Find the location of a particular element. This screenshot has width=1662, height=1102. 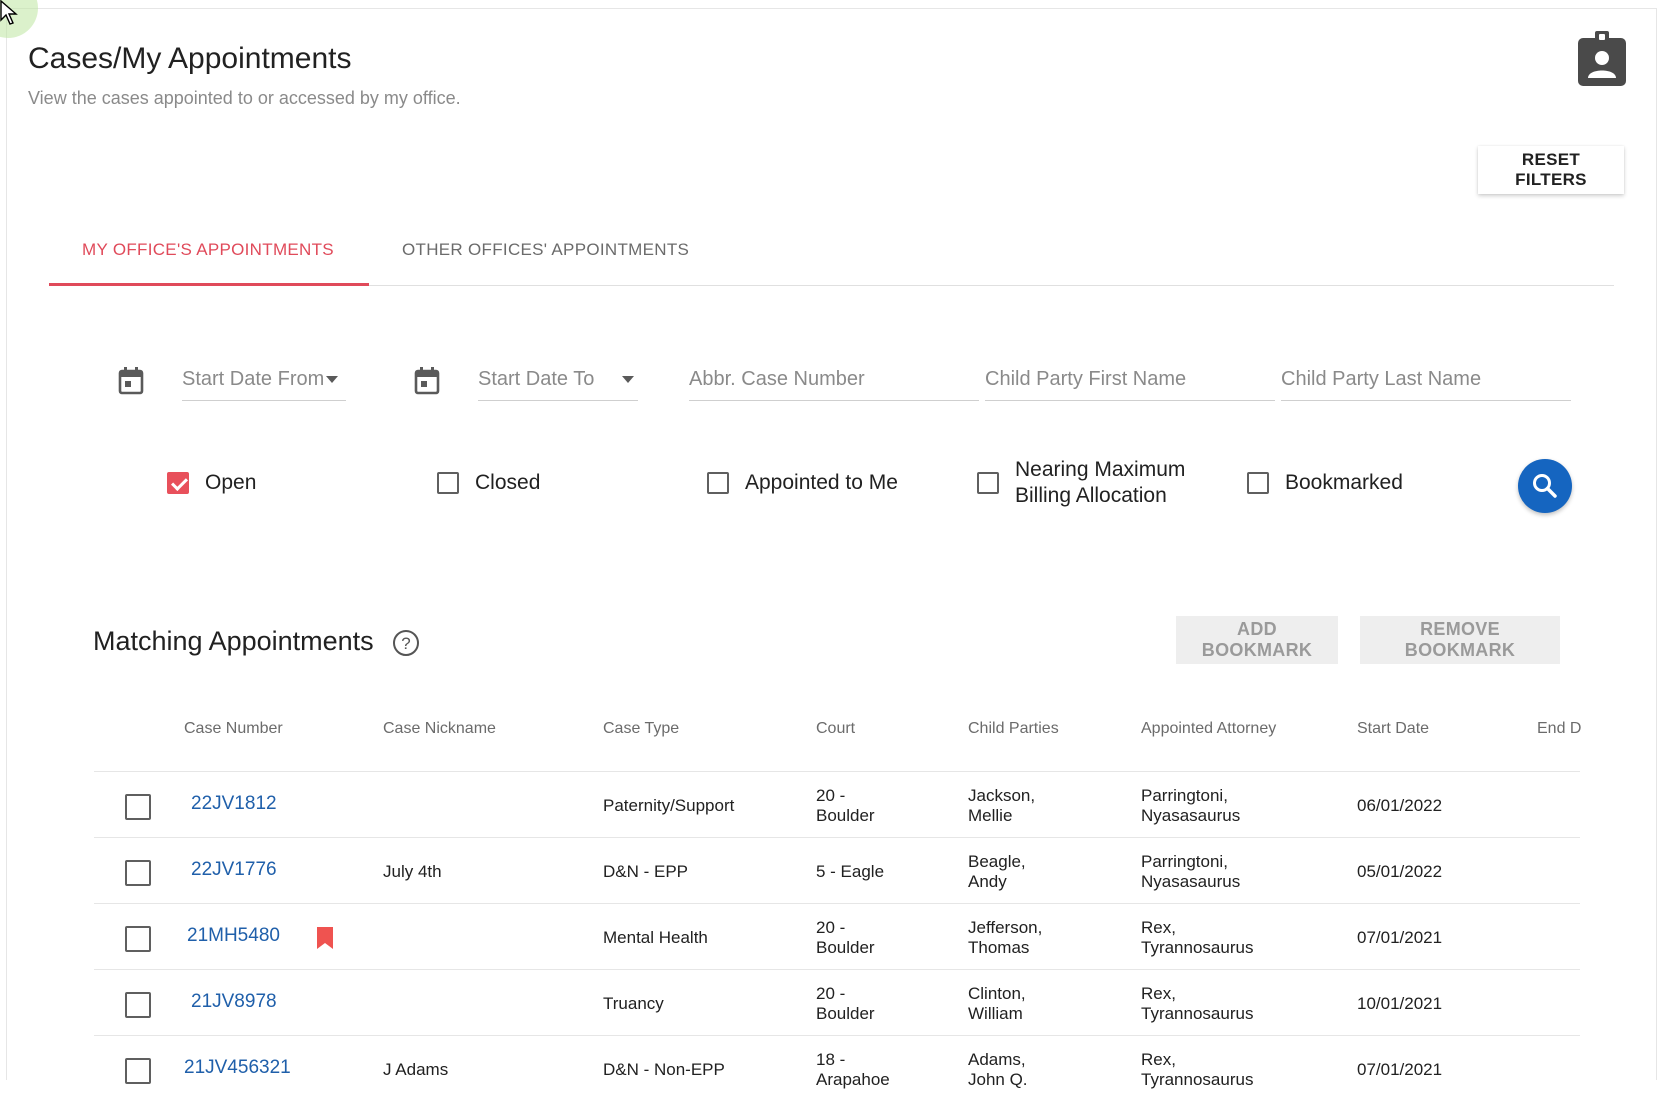

start-date: 07/01/2021 is located at coordinates (1400, 1069).